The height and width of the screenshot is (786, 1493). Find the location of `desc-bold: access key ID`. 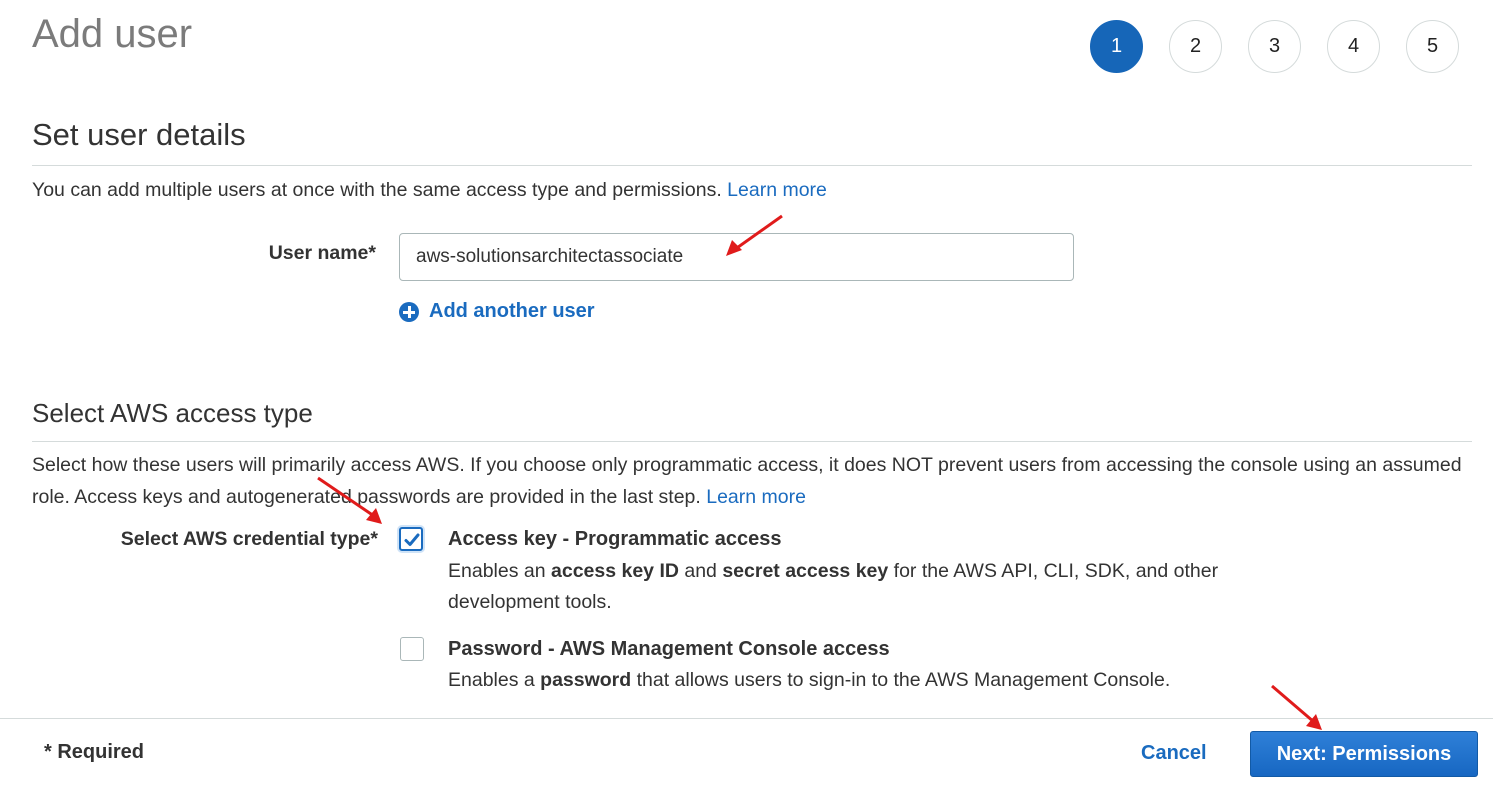

desc-bold: access key ID is located at coordinates (615, 571).